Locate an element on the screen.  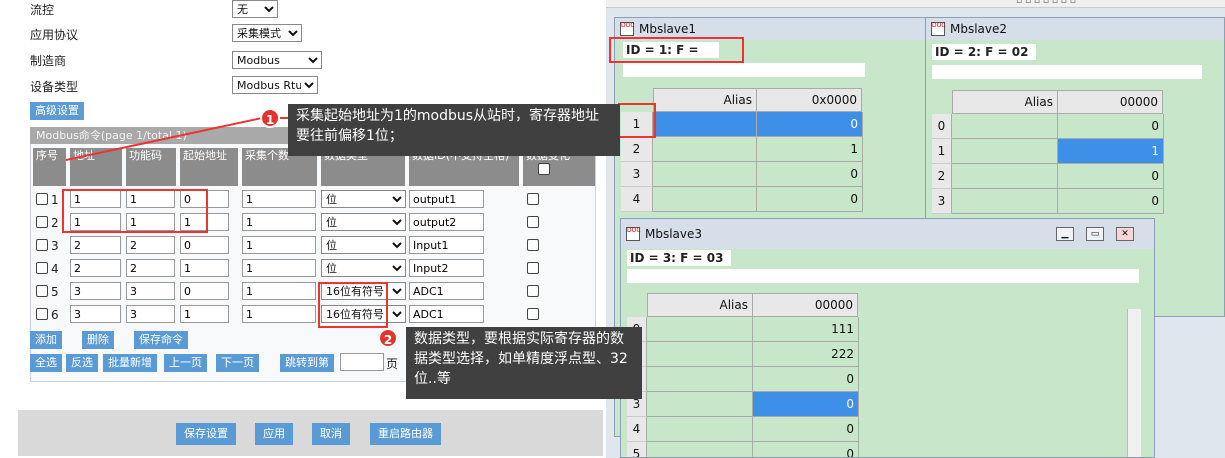
tip-2: 数据类型，要根据实际寄存器的数据类型选择，如单精度浮点型、32位..等 is located at coordinates (524, 363).